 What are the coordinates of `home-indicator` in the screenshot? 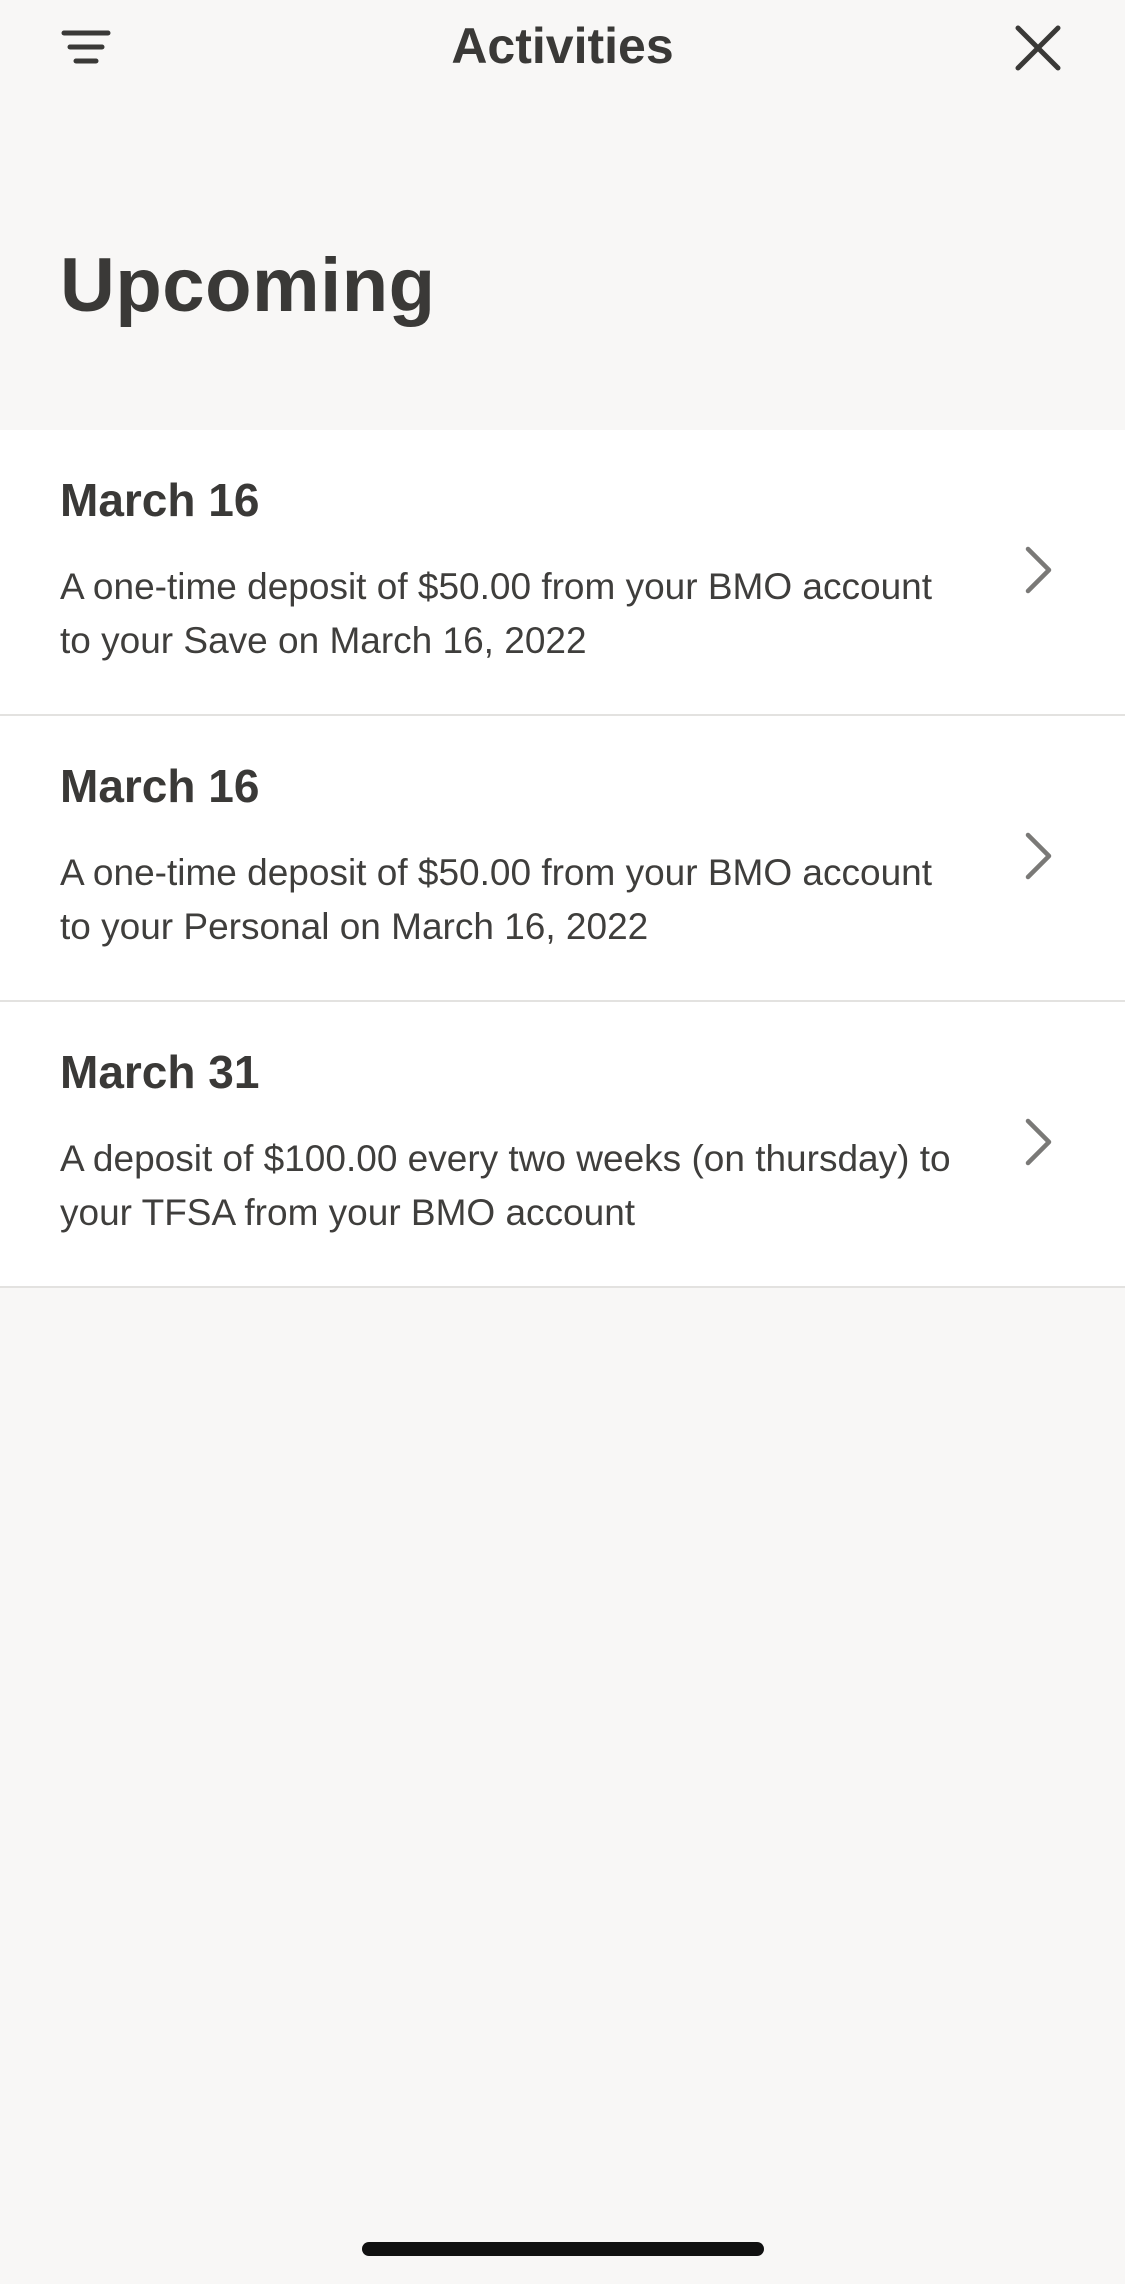 It's located at (563, 2249).